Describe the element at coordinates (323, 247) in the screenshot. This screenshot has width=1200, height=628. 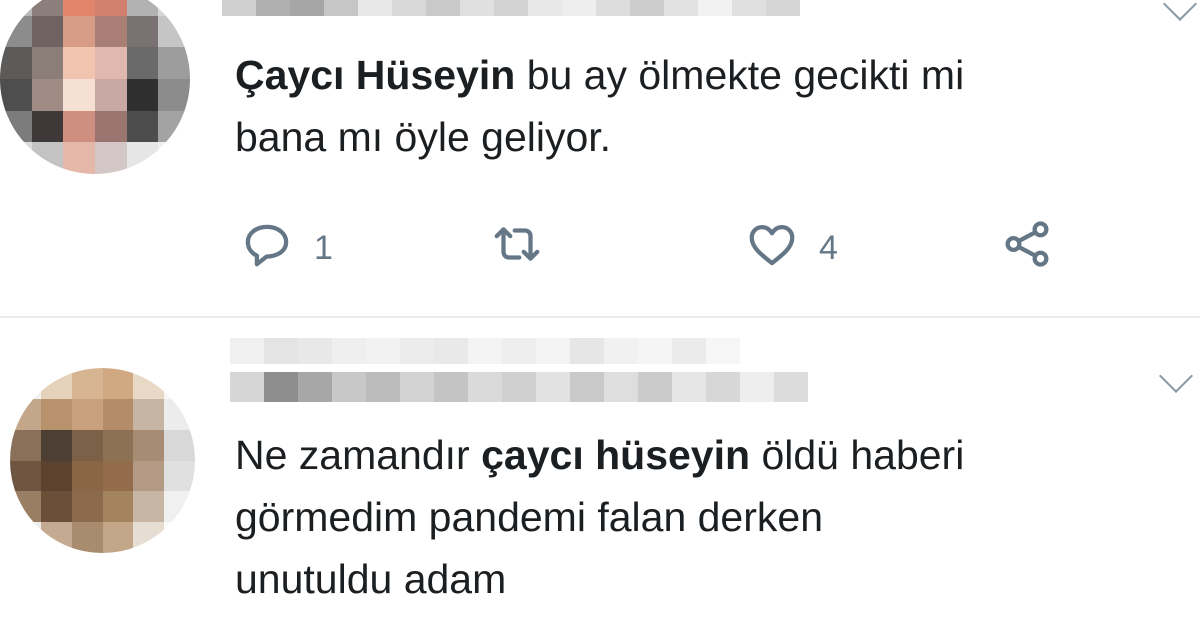
I see `reply-count: 1` at that location.